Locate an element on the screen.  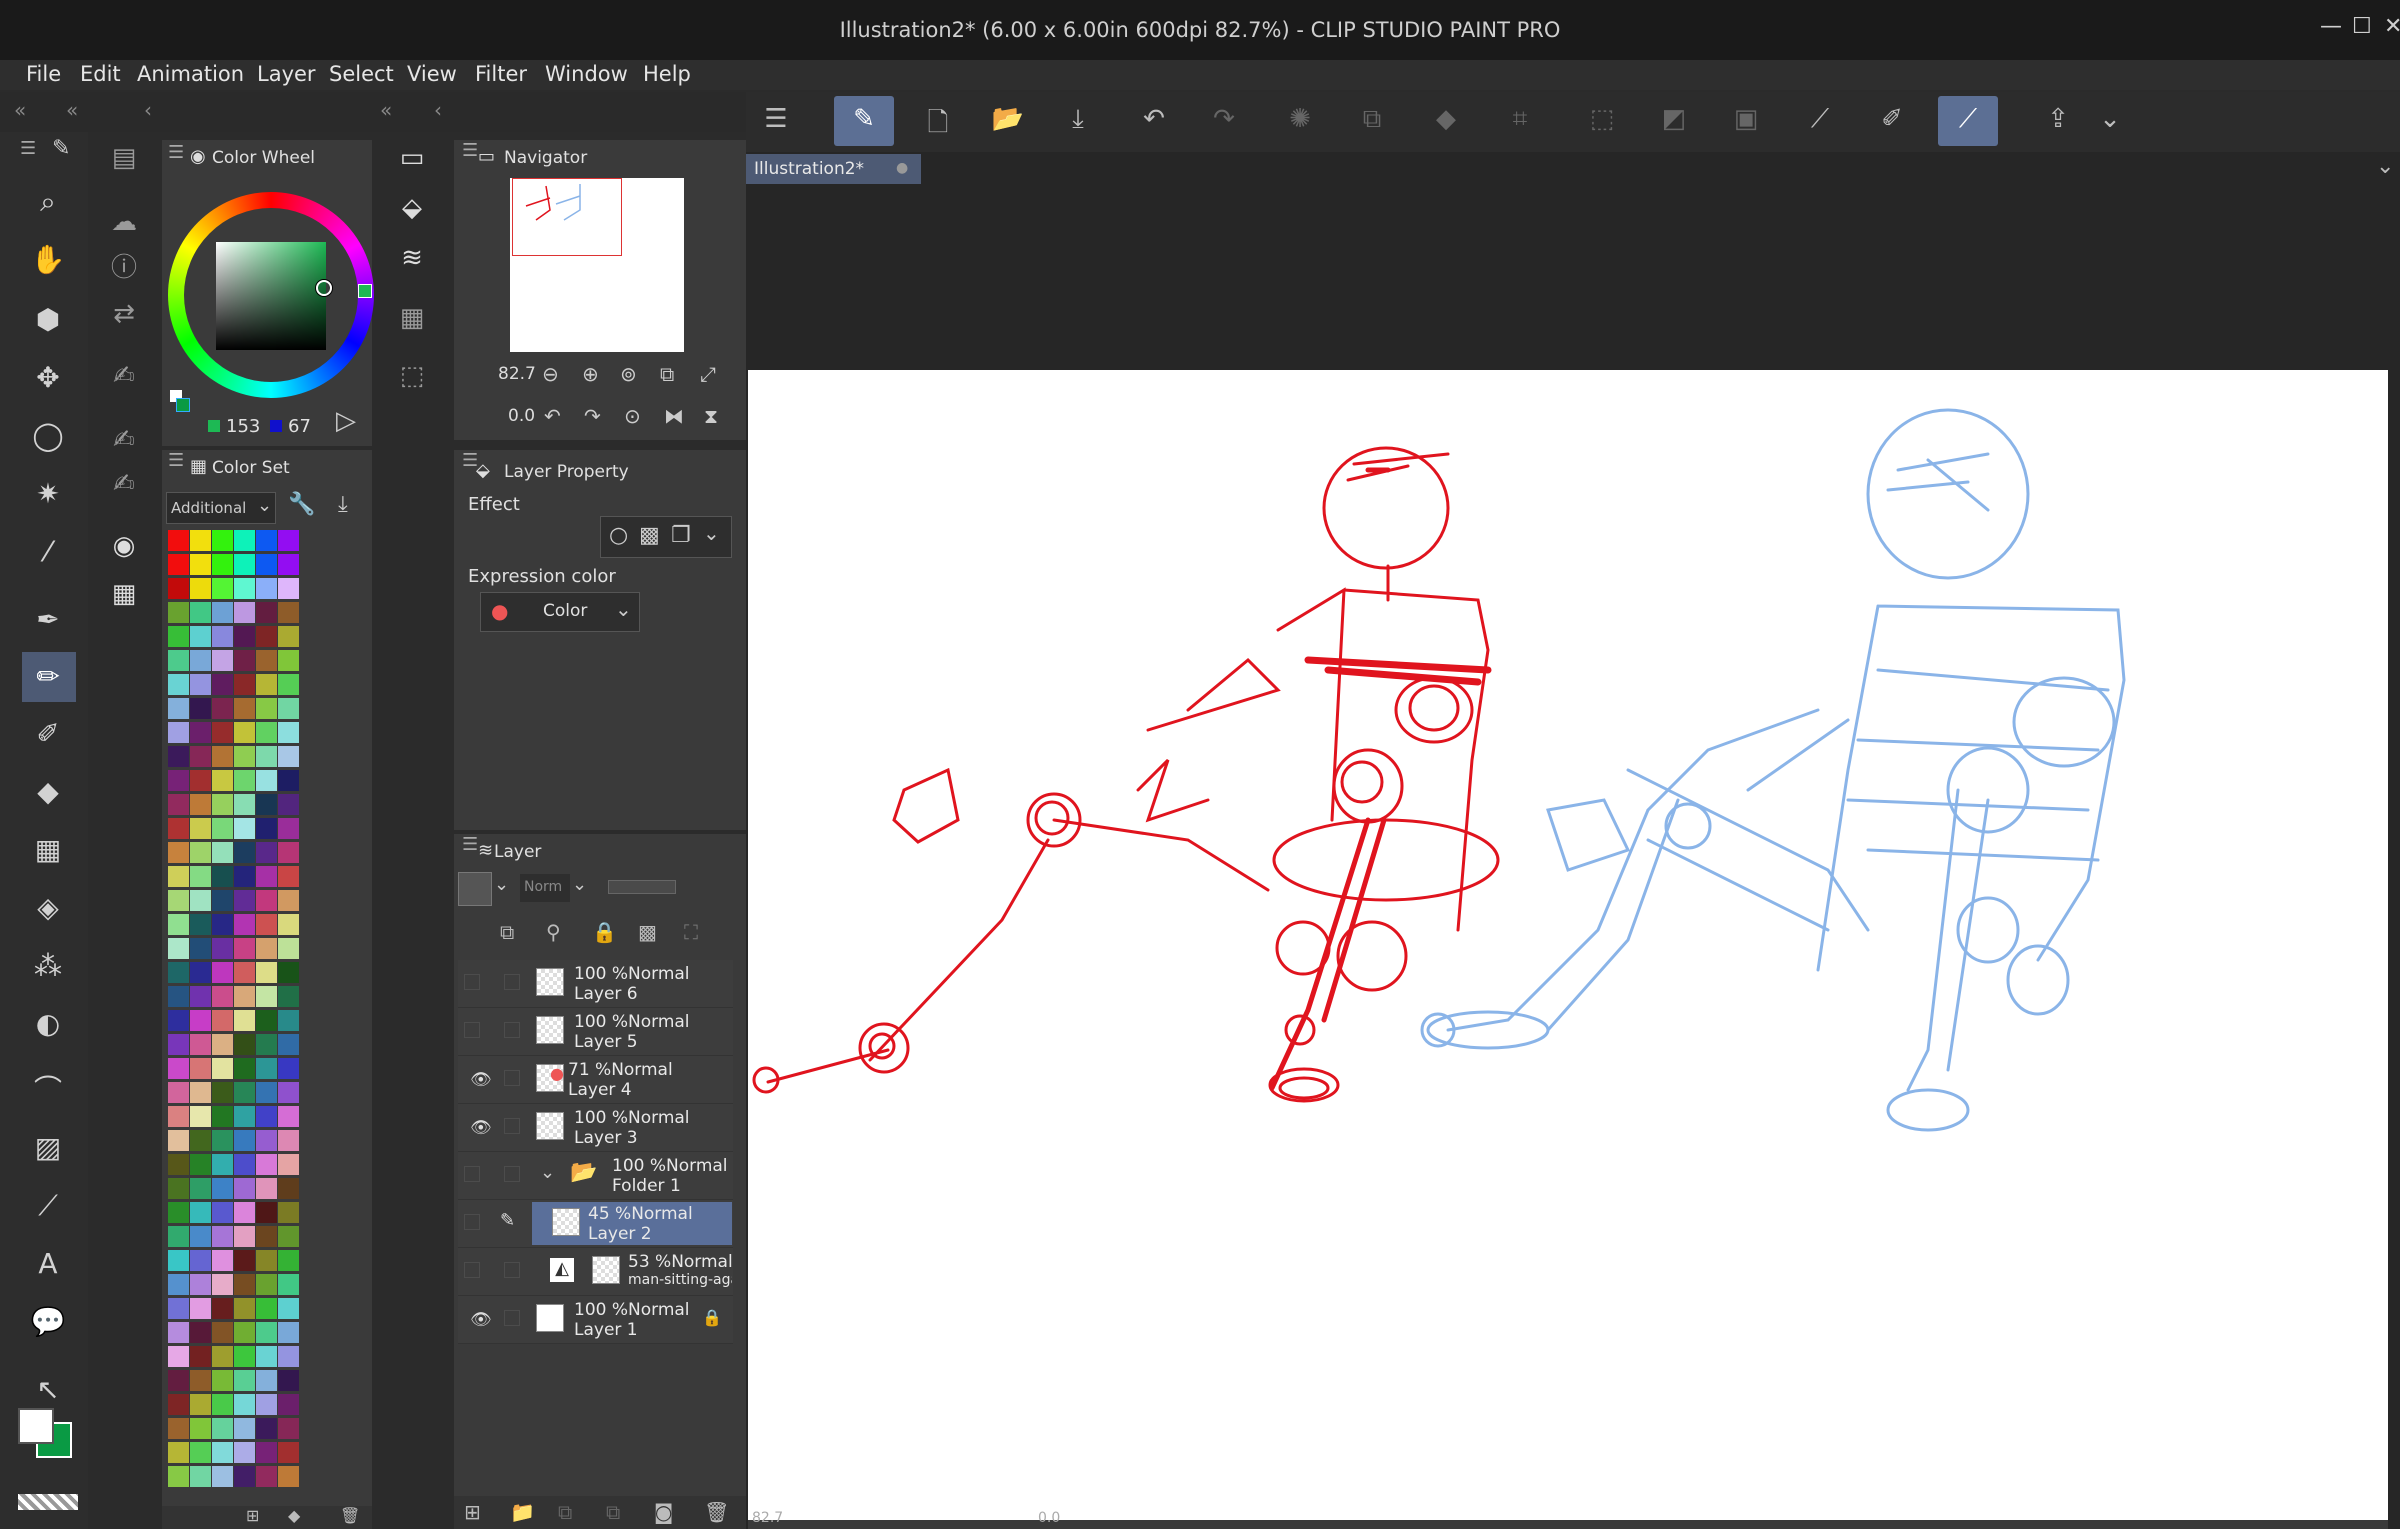
new-file-icon: 🗋 is located at coordinates (938, 126).